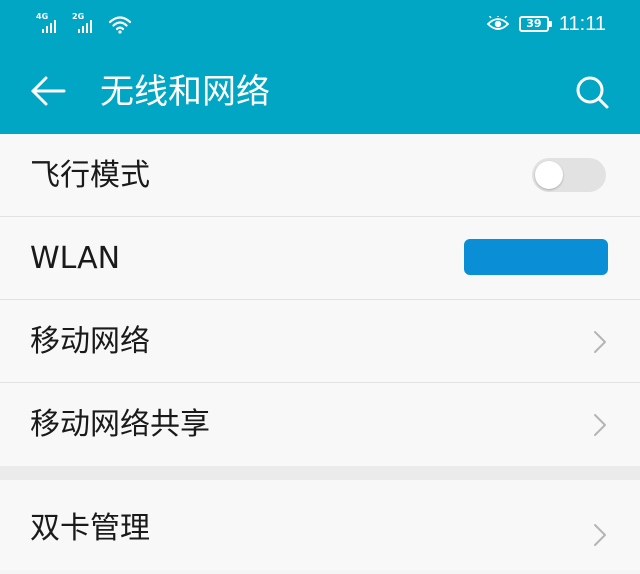  I want to click on tethering-label: 移动网络共享, so click(120, 424).